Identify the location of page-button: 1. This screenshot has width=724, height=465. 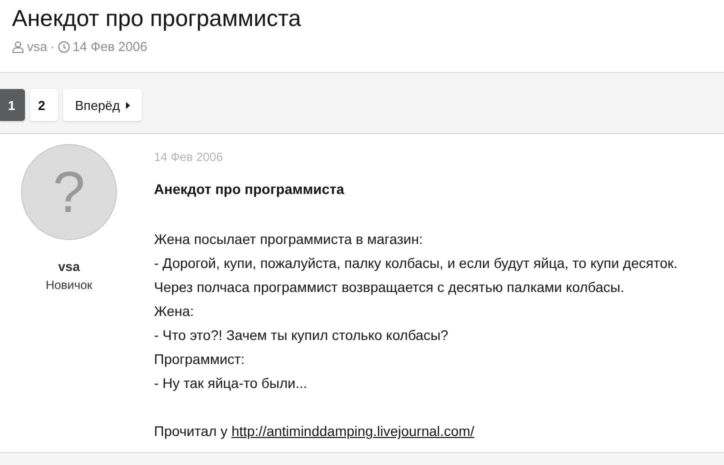
(12, 105).